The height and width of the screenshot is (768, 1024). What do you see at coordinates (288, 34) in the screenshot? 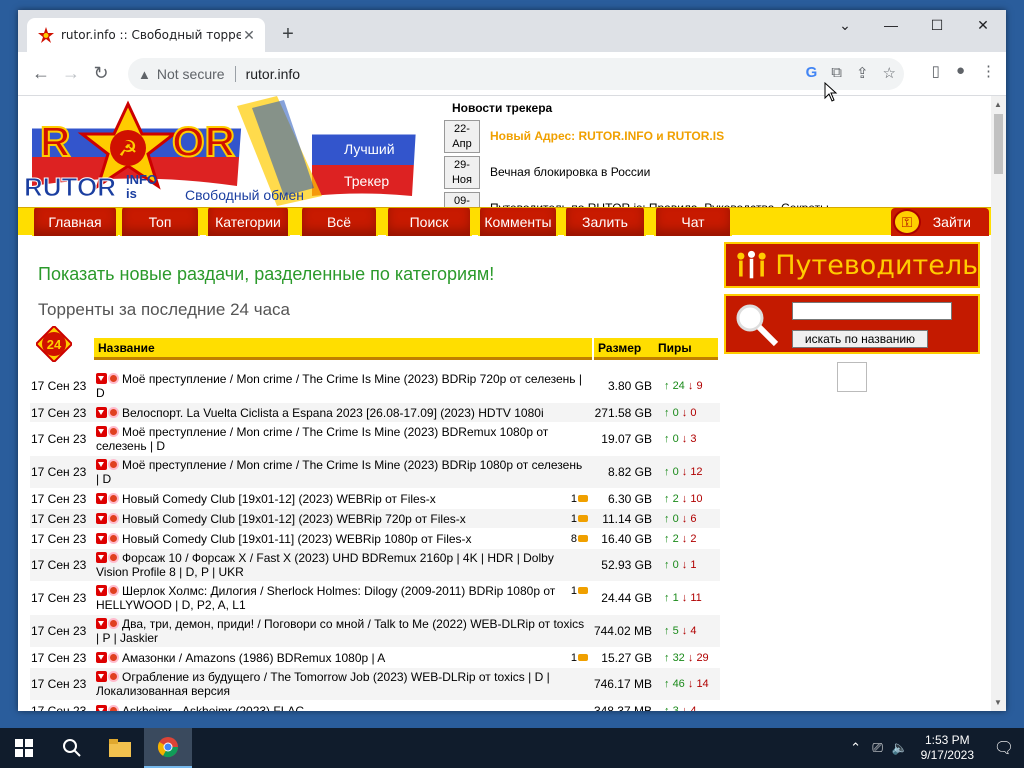
I see `new-tab-button: +` at bounding box center [288, 34].